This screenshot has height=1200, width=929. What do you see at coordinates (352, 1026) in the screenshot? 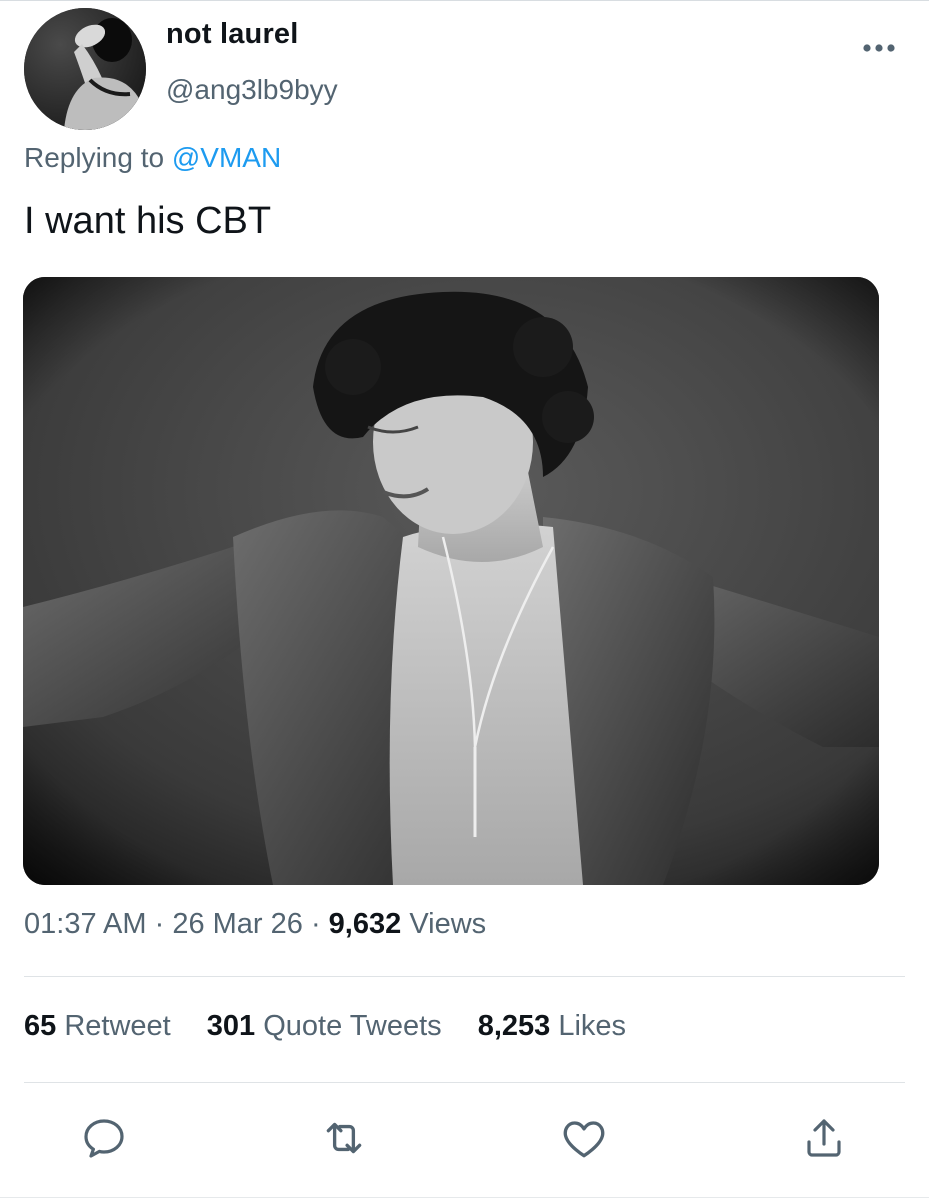
I see `quote-tweets-label: Quote Tweets` at bounding box center [352, 1026].